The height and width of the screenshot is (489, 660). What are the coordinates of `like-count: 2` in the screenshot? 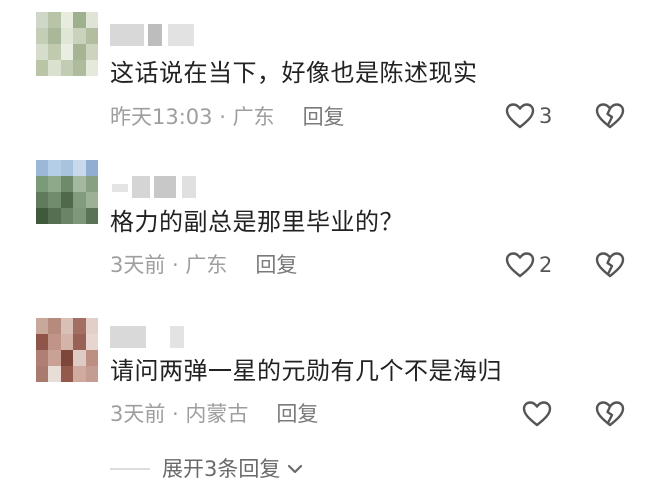 It's located at (546, 265).